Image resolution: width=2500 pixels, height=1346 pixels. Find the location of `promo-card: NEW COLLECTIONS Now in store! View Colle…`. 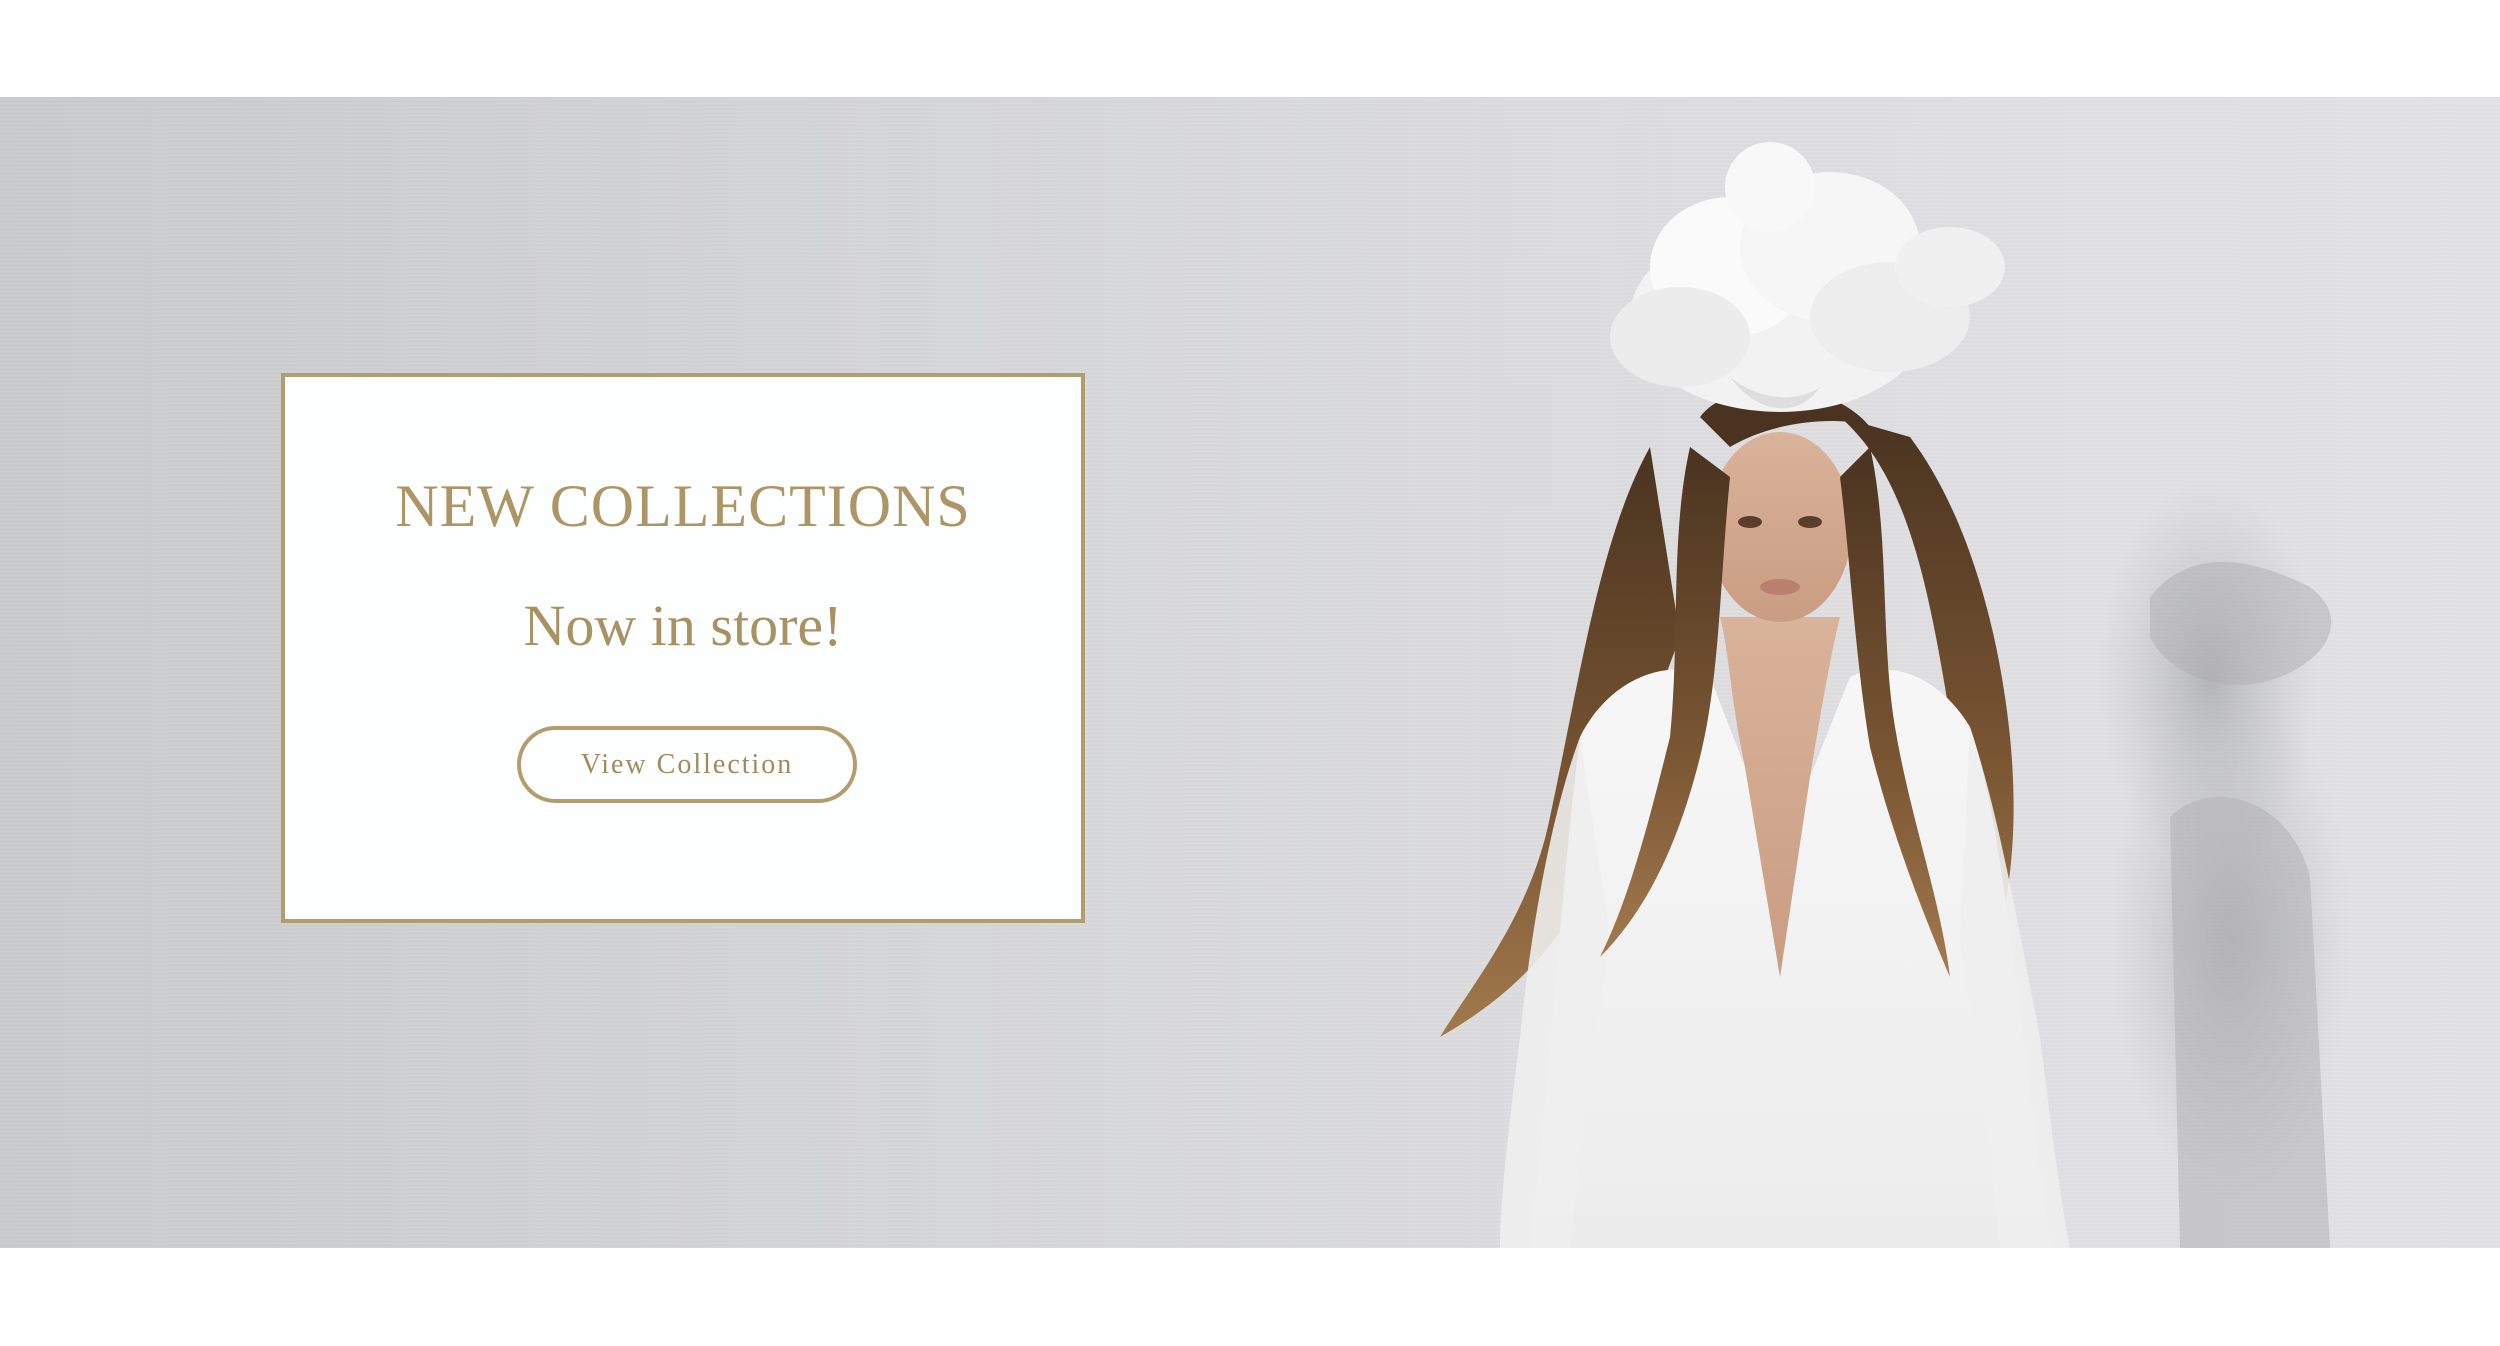

promo-card: NEW COLLECTIONS Now in store! View Colle… is located at coordinates (683, 648).